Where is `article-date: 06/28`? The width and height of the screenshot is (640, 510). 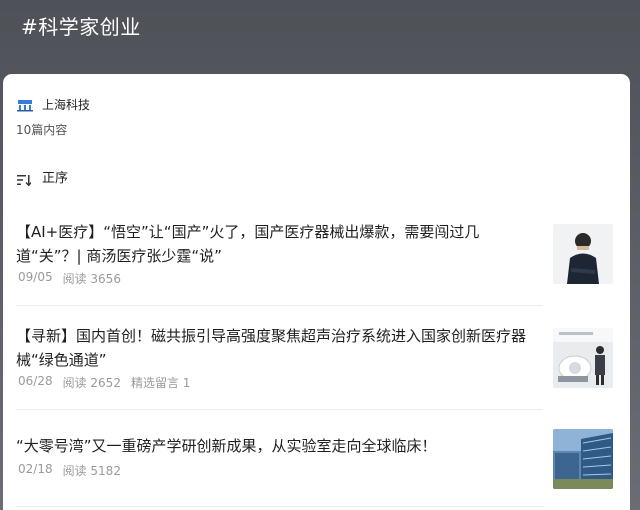 article-date: 06/28 is located at coordinates (35, 381).